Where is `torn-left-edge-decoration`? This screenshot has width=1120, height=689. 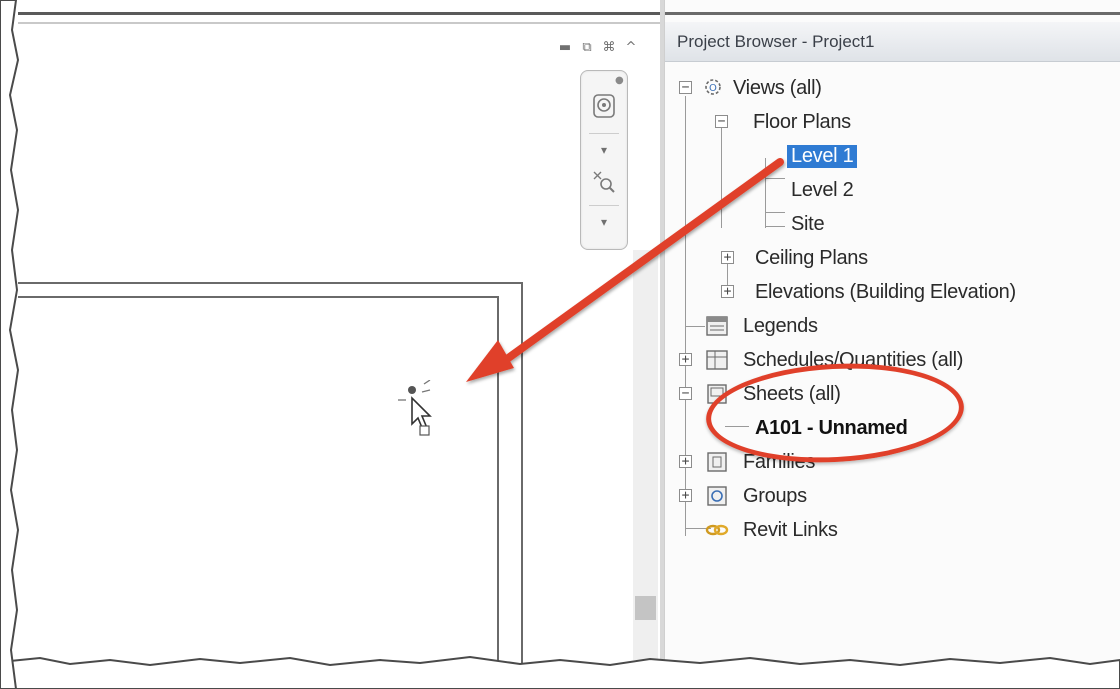 torn-left-edge-decoration is located at coordinates (10, 344).